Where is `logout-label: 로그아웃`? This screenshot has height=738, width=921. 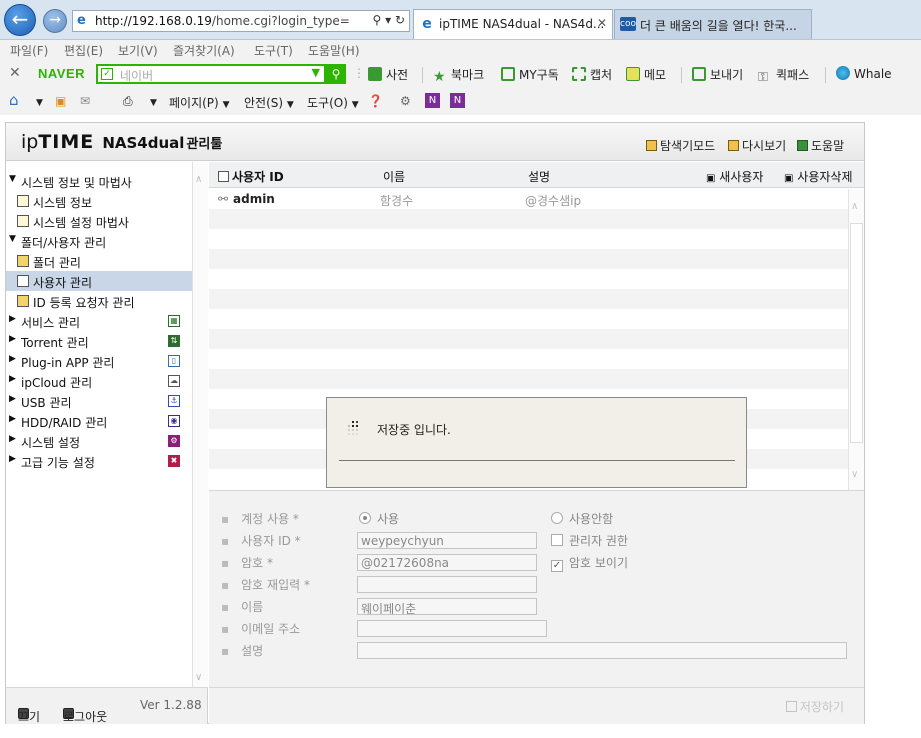 logout-label: 로그아웃 is located at coordinates (85, 717).